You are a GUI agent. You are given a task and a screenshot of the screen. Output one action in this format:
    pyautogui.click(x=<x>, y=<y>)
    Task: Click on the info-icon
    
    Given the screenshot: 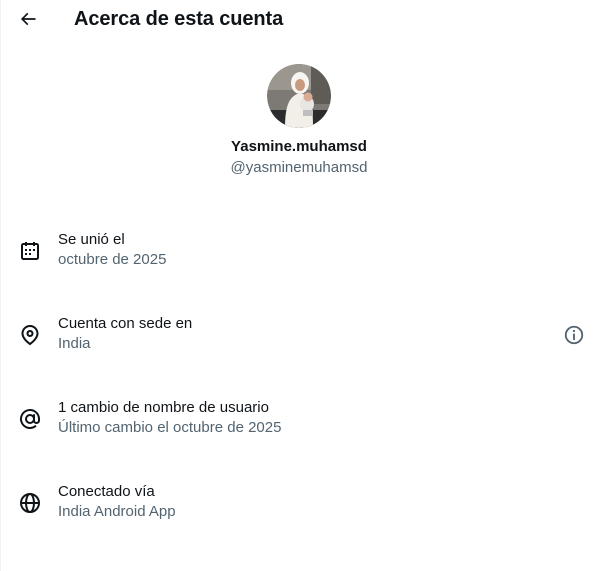 What is the action you would take?
    pyautogui.click(x=574, y=335)
    